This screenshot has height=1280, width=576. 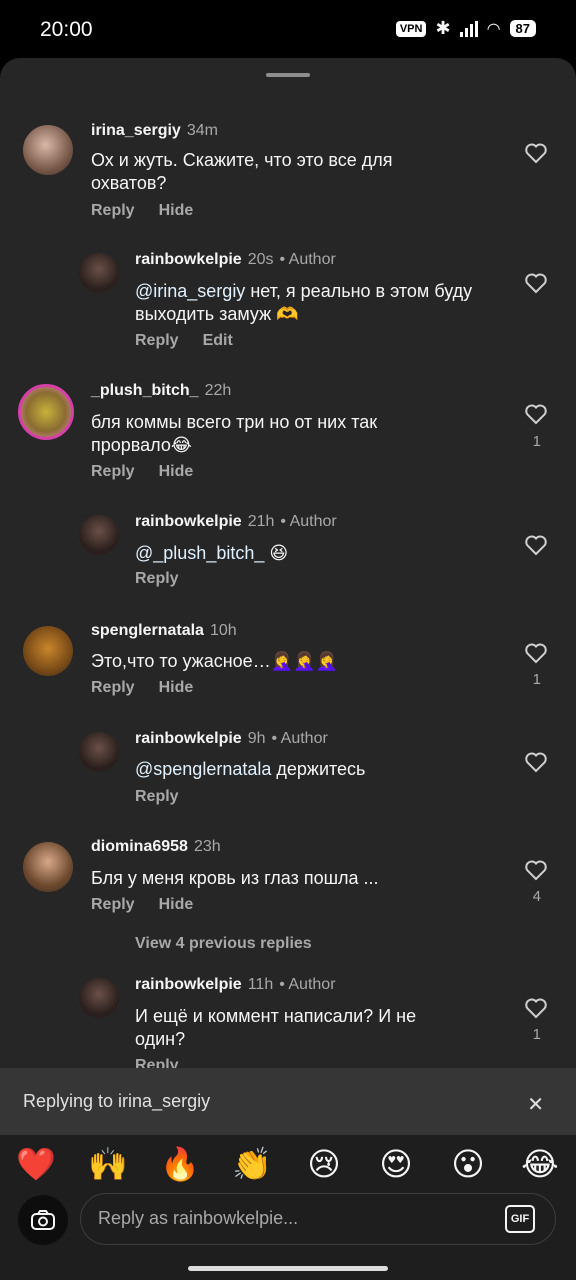 I want to click on gif-button: GIF, so click(x=520, y=1219).